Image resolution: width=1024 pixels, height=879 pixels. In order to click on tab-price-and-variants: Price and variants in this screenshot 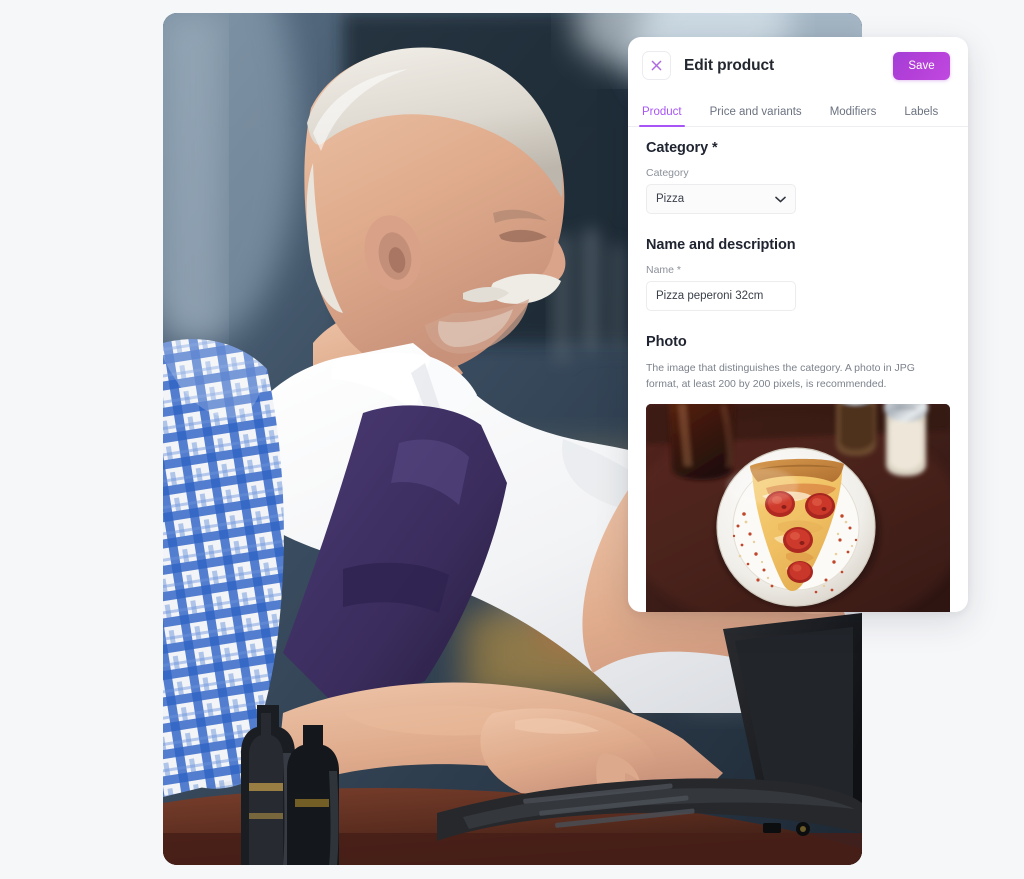, I will do `click(756, 116)`.